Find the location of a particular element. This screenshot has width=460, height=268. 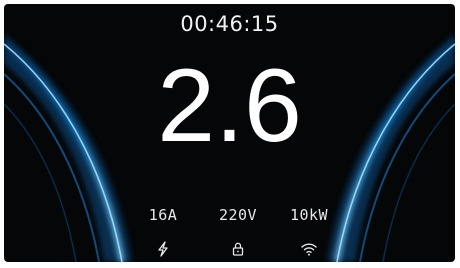

elapsed-timer: 00:46:15 is located at coordinates (229, 24).